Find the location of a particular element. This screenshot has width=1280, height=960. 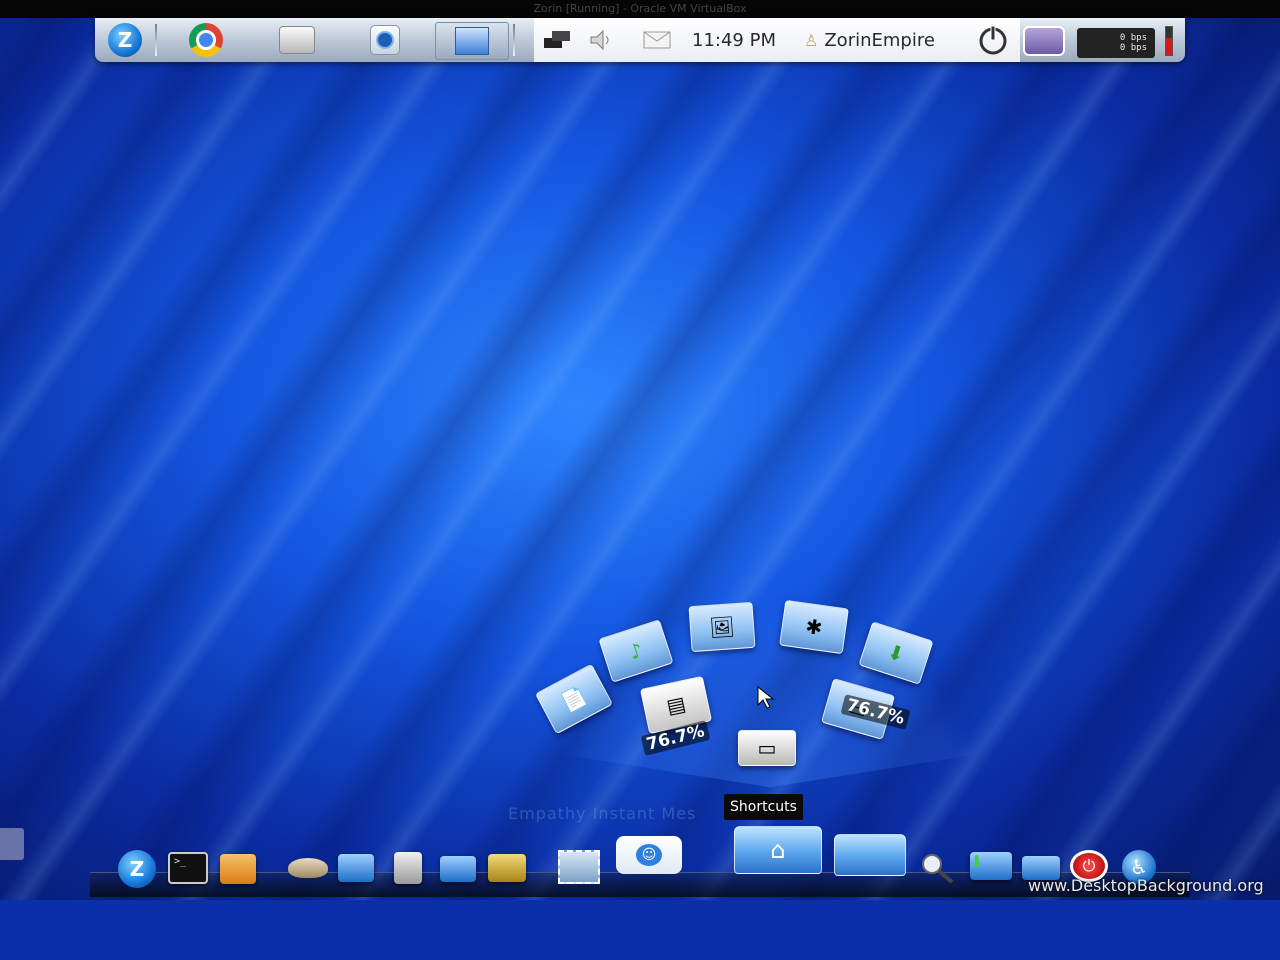

dock-photo-viewer is located at coordinates (507, 868).